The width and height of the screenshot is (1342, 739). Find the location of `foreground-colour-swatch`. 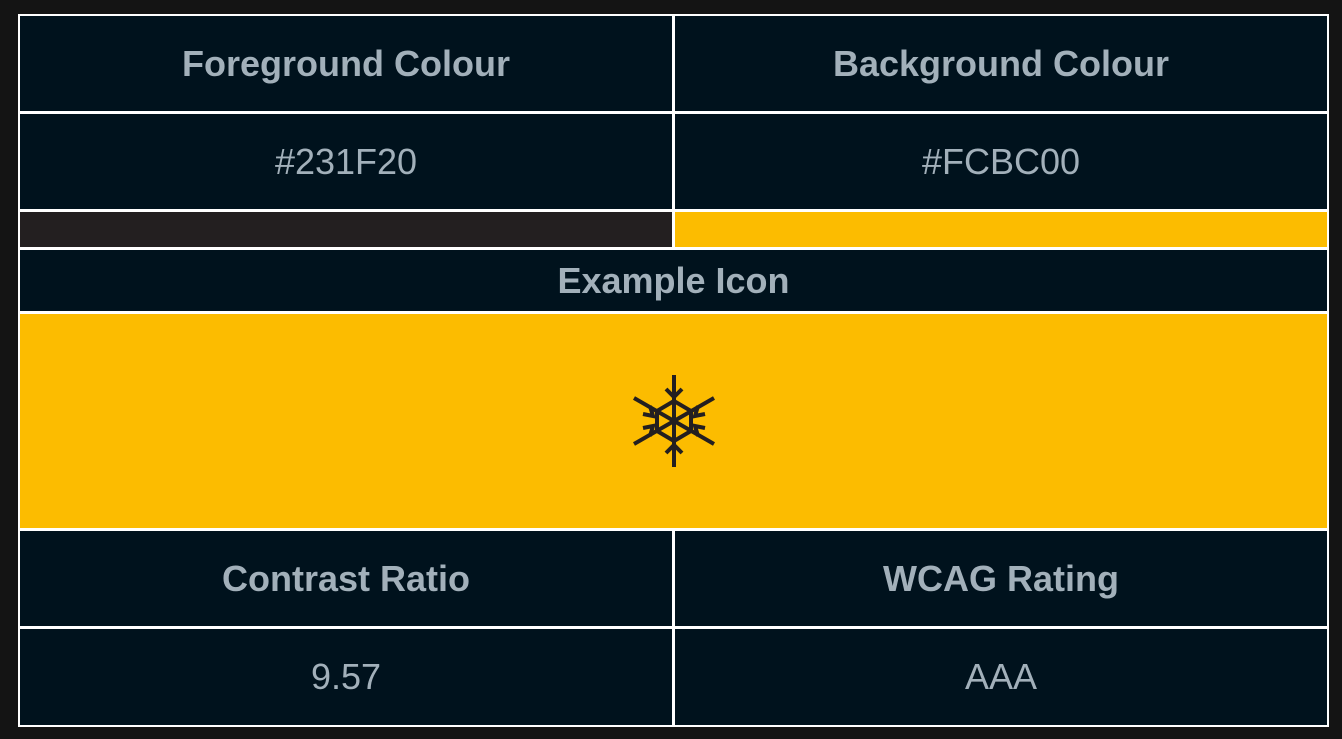

foreground-colour-swatch is located at coordinates (346, 229).